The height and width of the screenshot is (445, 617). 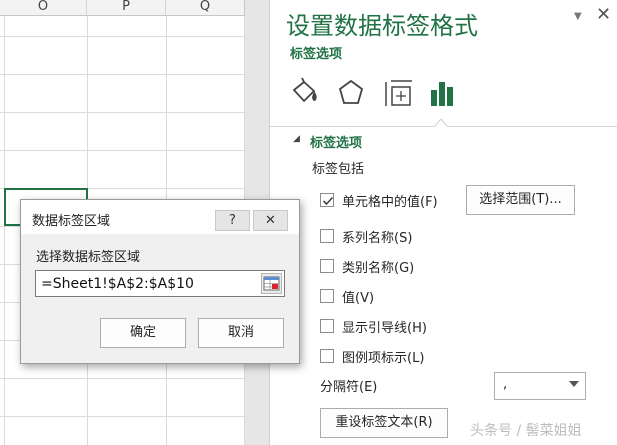 I want to click on range-select-icon, so click(x=271, y=283).